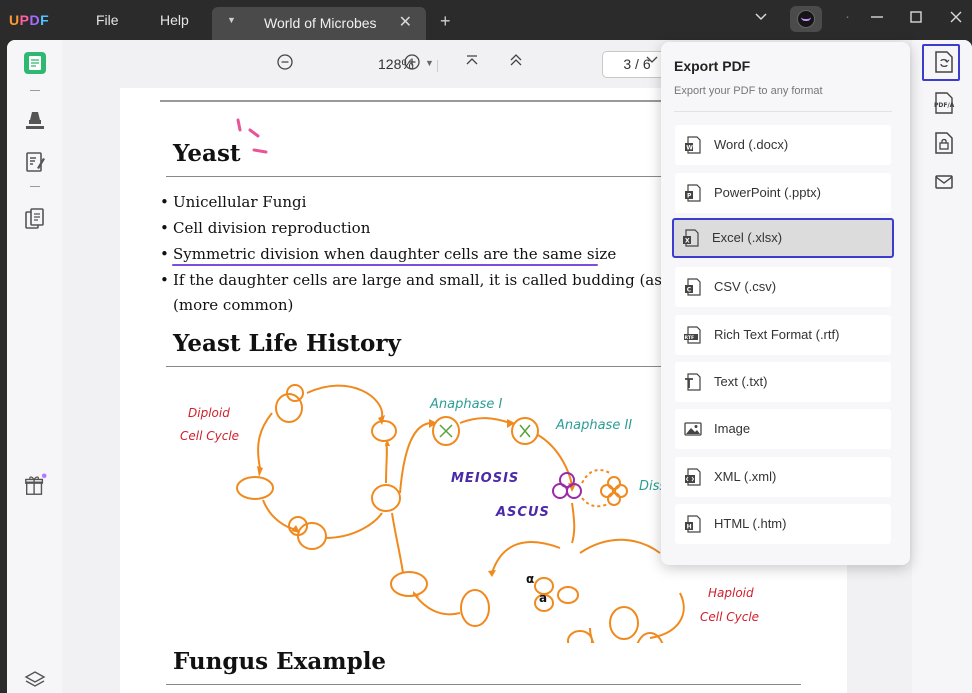 The image size is (972, 693). I want to click on pdfa-icon: PDF/A, so click(944, 103).